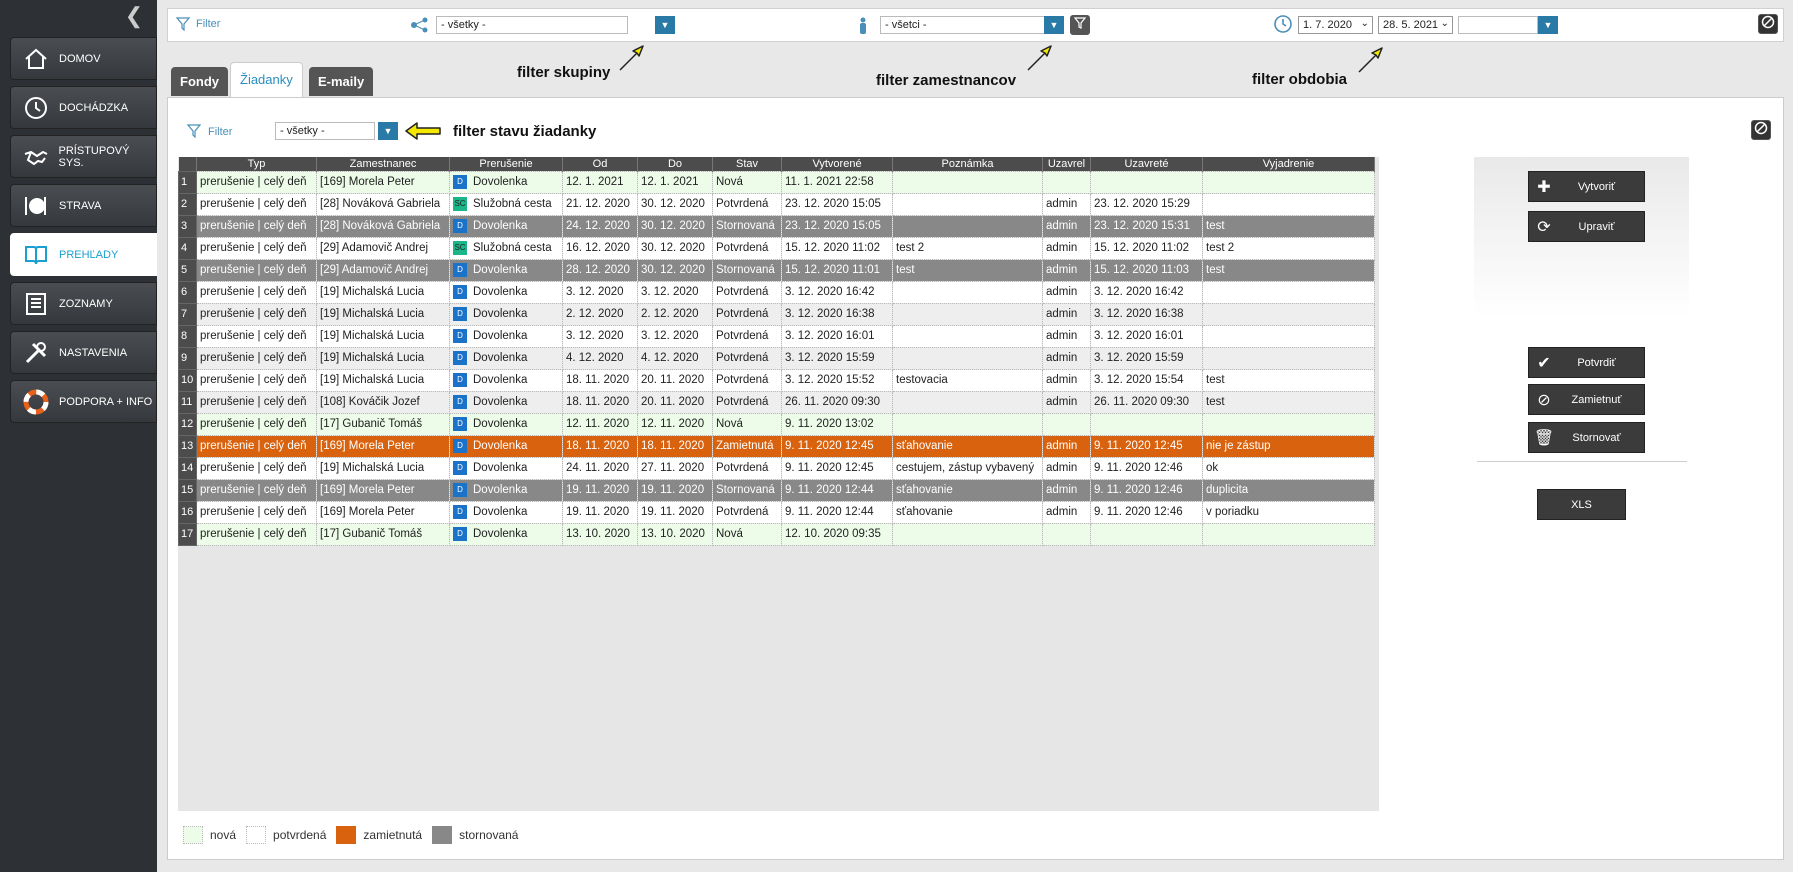  What do you see at coordinates (1586, 399) in the screenshot?
I see `reject-button: ⊘ Zamietnuť` at bounding box center [1586, 399].